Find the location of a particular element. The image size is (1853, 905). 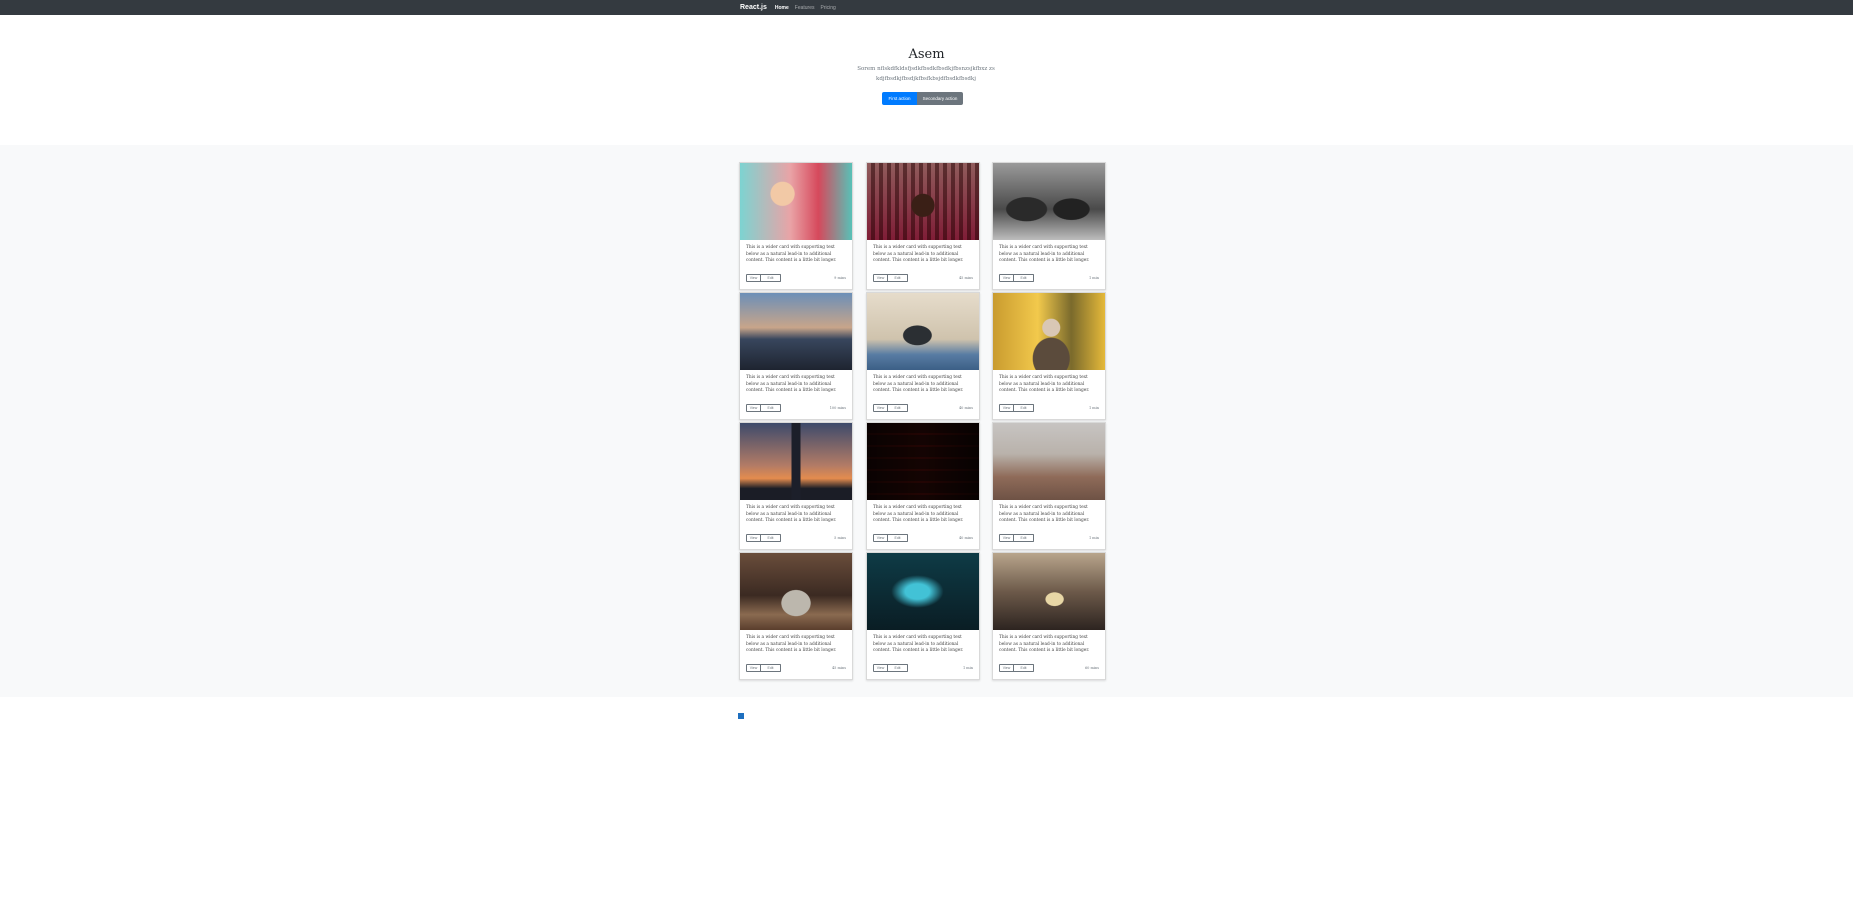

nav-inner: React.js Home Features Pricing is located at coordinates (791, 7).